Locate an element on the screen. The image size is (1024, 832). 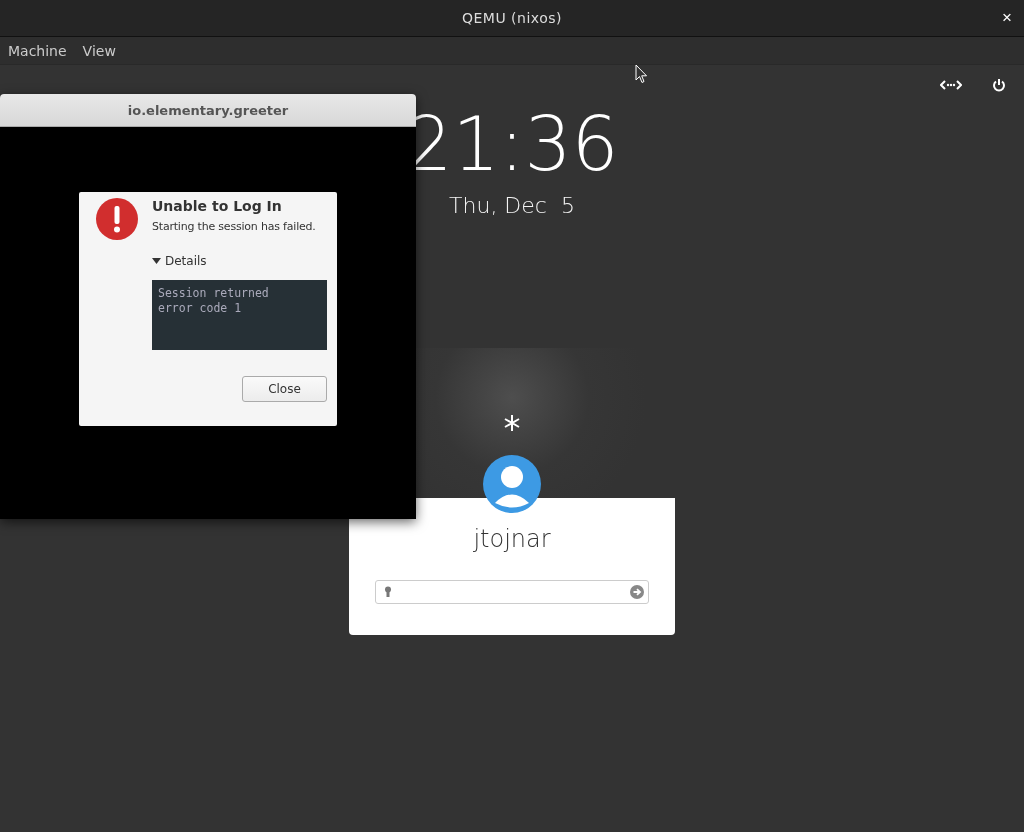
user-name: jtojnar is located at coordinates (512, 539).